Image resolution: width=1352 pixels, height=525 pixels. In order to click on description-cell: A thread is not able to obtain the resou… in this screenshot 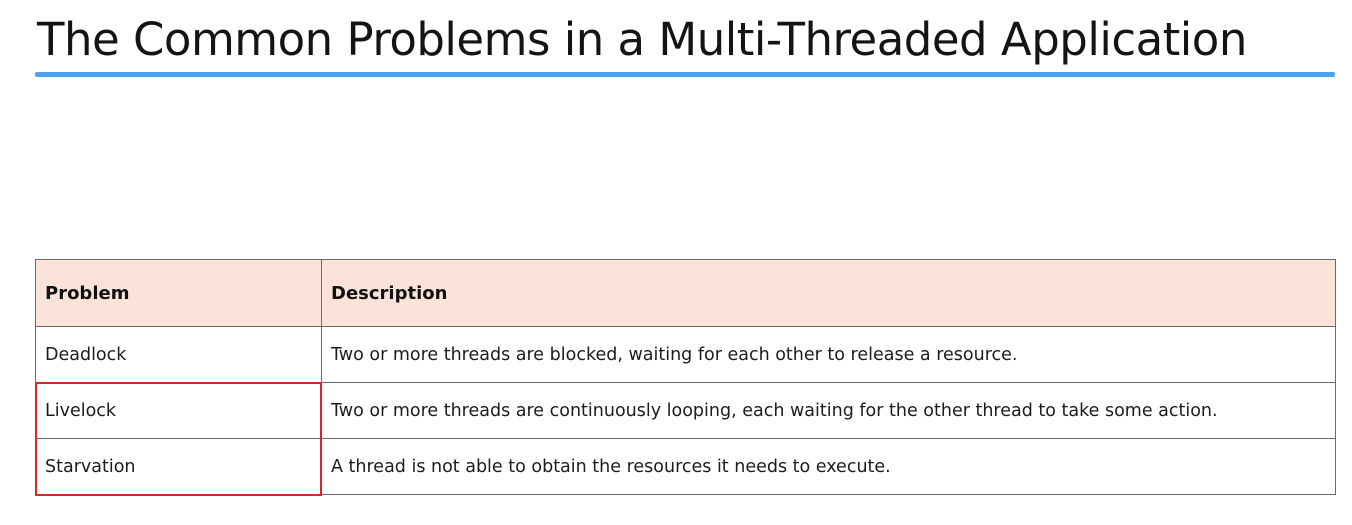, I will do `click(828, 466)`.